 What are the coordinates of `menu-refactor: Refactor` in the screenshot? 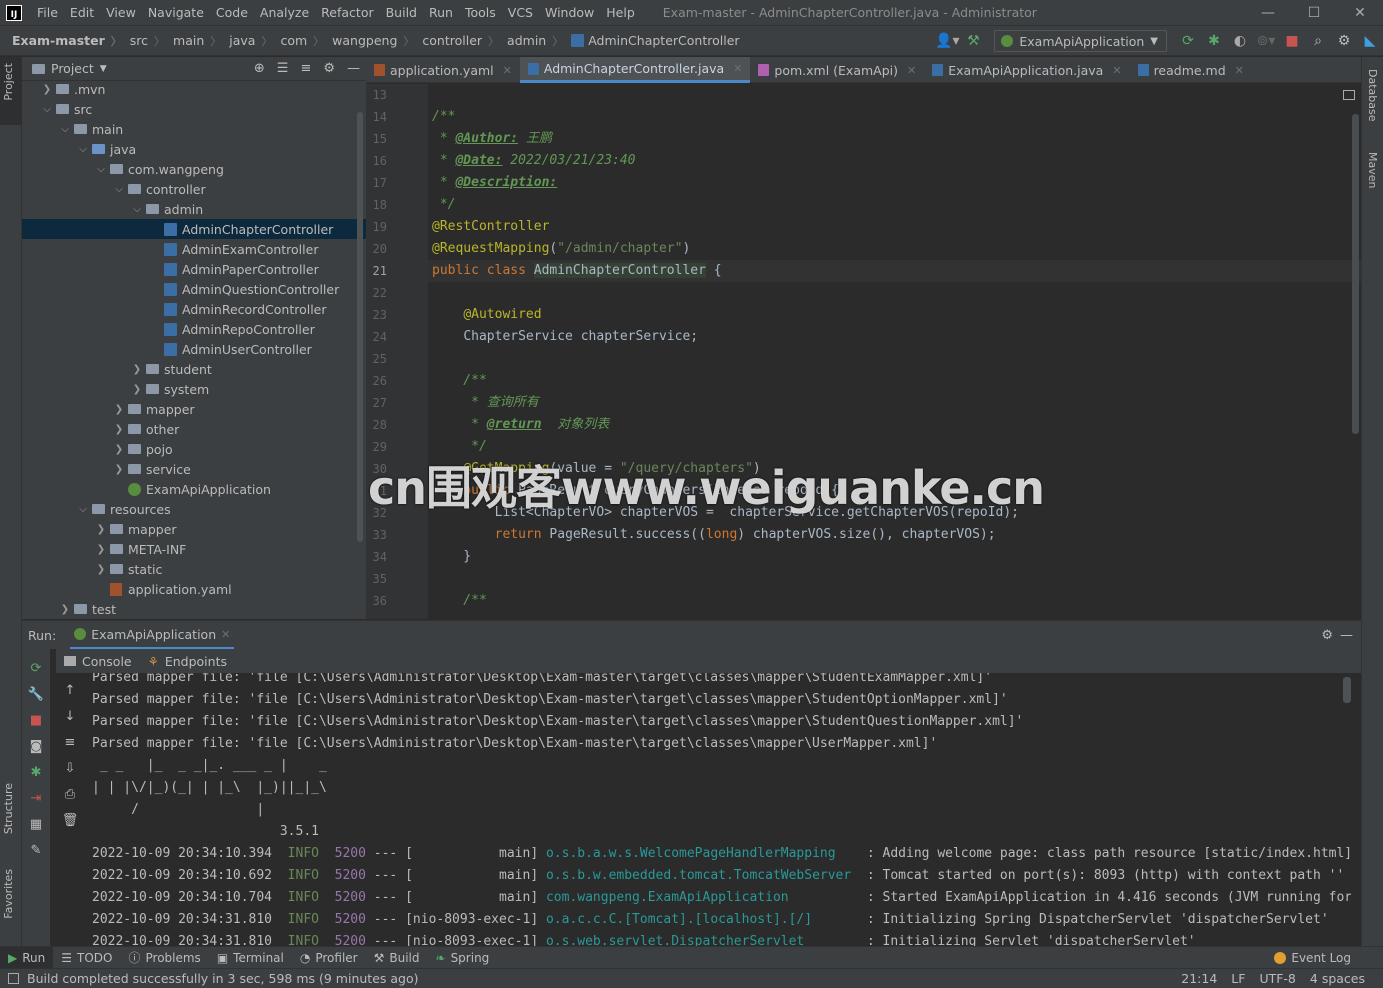 It's located at (347, 12).